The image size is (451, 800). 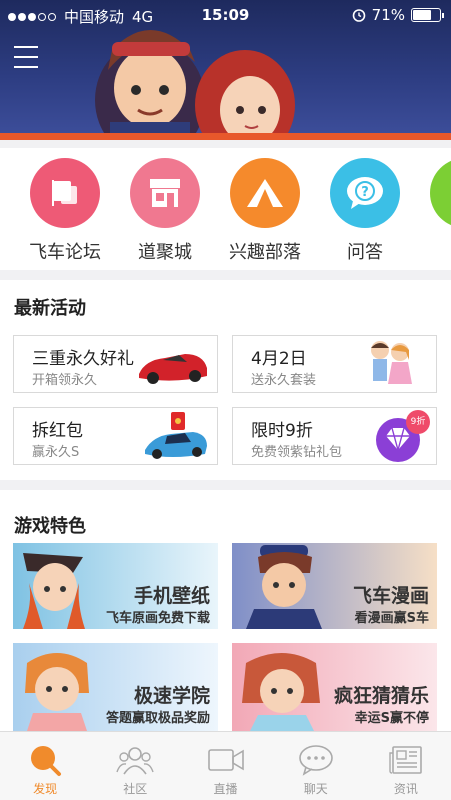 What do you see at coordinates (225, 15) in the screenshot?
I see `status-bar: 中国移动 4G 15:09 71%` at bounding box center [225, 15].